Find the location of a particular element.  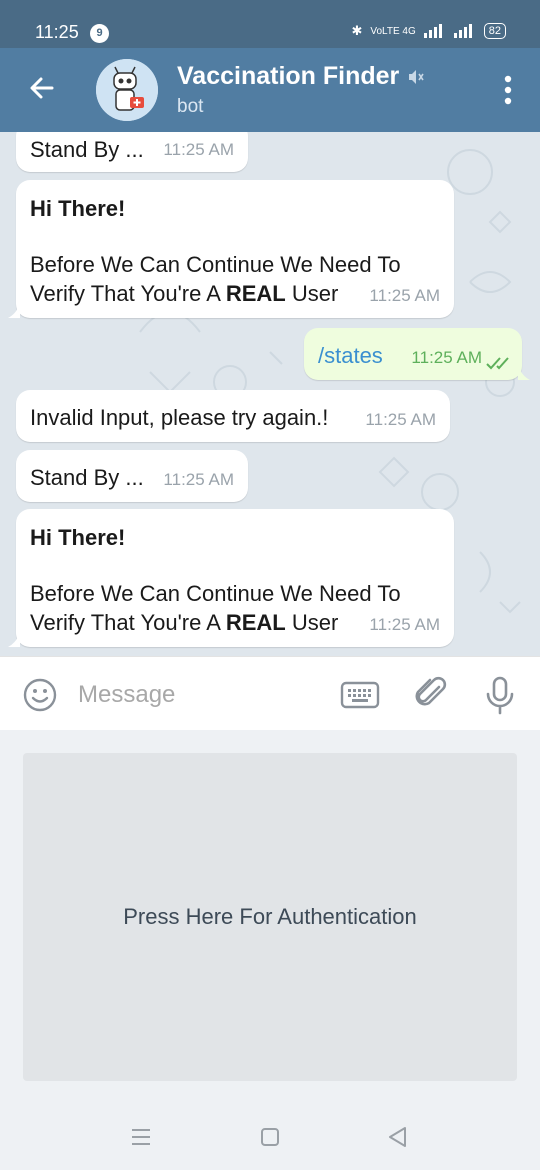

read-double-check-icon is located at coordinates (497, 363).